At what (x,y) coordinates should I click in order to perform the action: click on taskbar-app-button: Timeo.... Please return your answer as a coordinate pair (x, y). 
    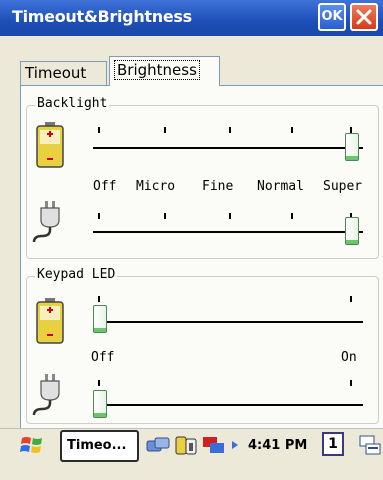
    Looking at the image, I should click on (99, 446).